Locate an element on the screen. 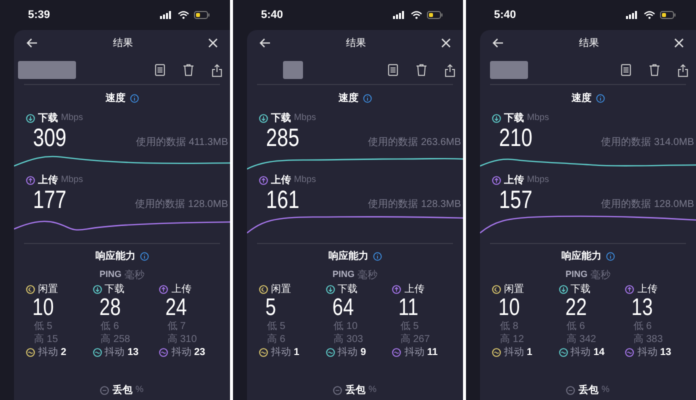  ping-high: 高 342 is located at coordinates (581, 339).